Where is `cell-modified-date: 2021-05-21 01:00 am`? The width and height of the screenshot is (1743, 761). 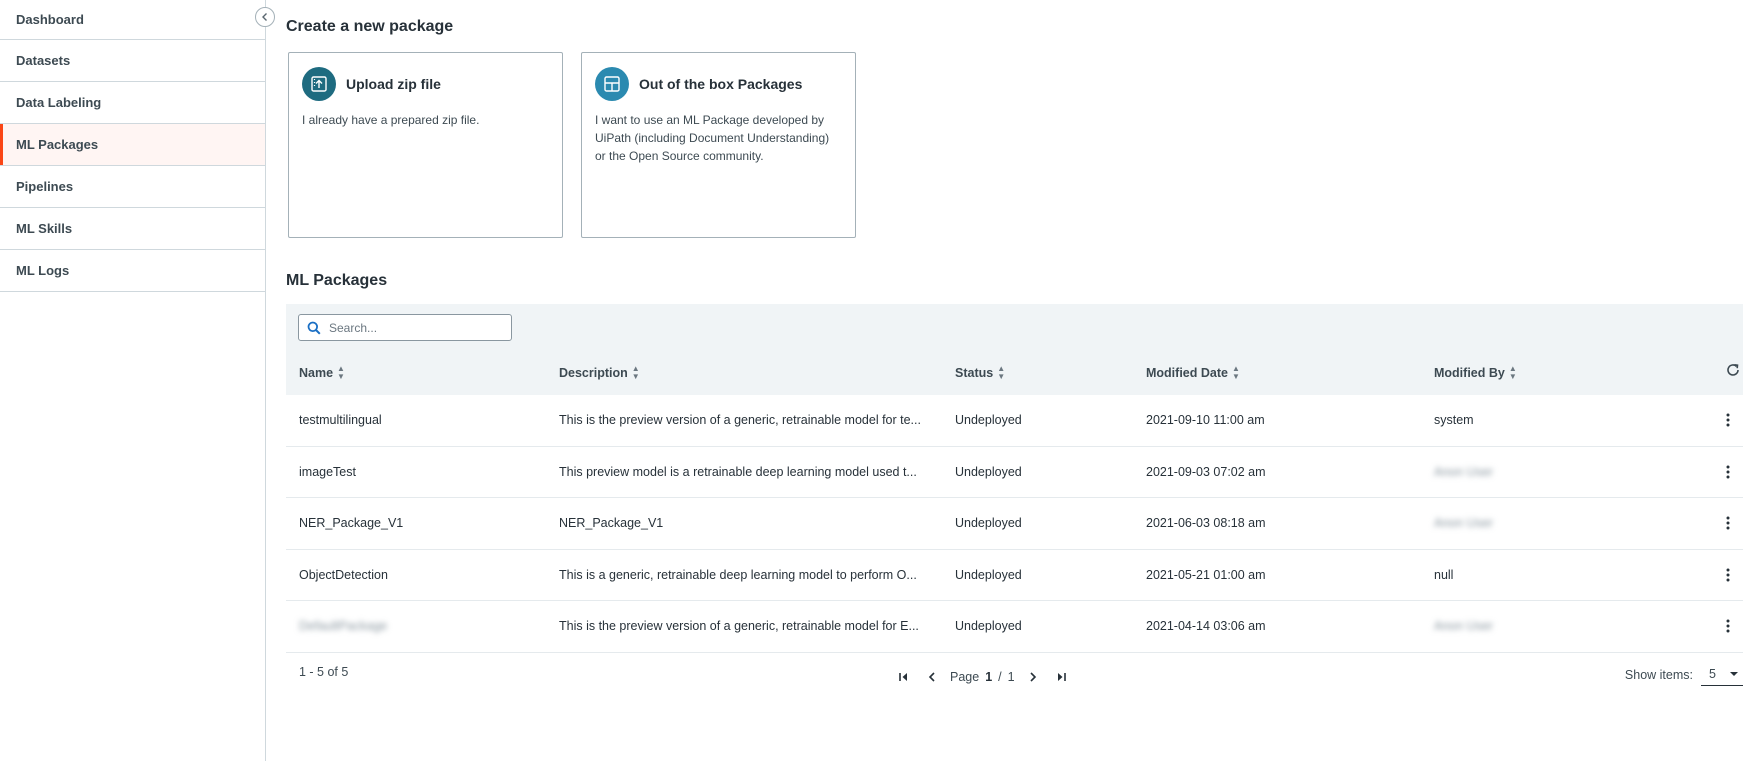 cell-modified-date: 2021-05-21 01:00 am is located at coordinates (1206, 574).